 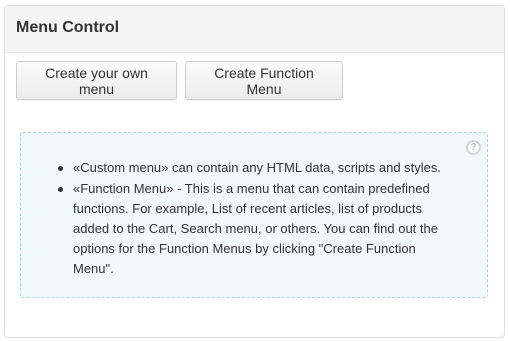 I want to click on question-circle-icon: ?, so click(x=473, y=147).